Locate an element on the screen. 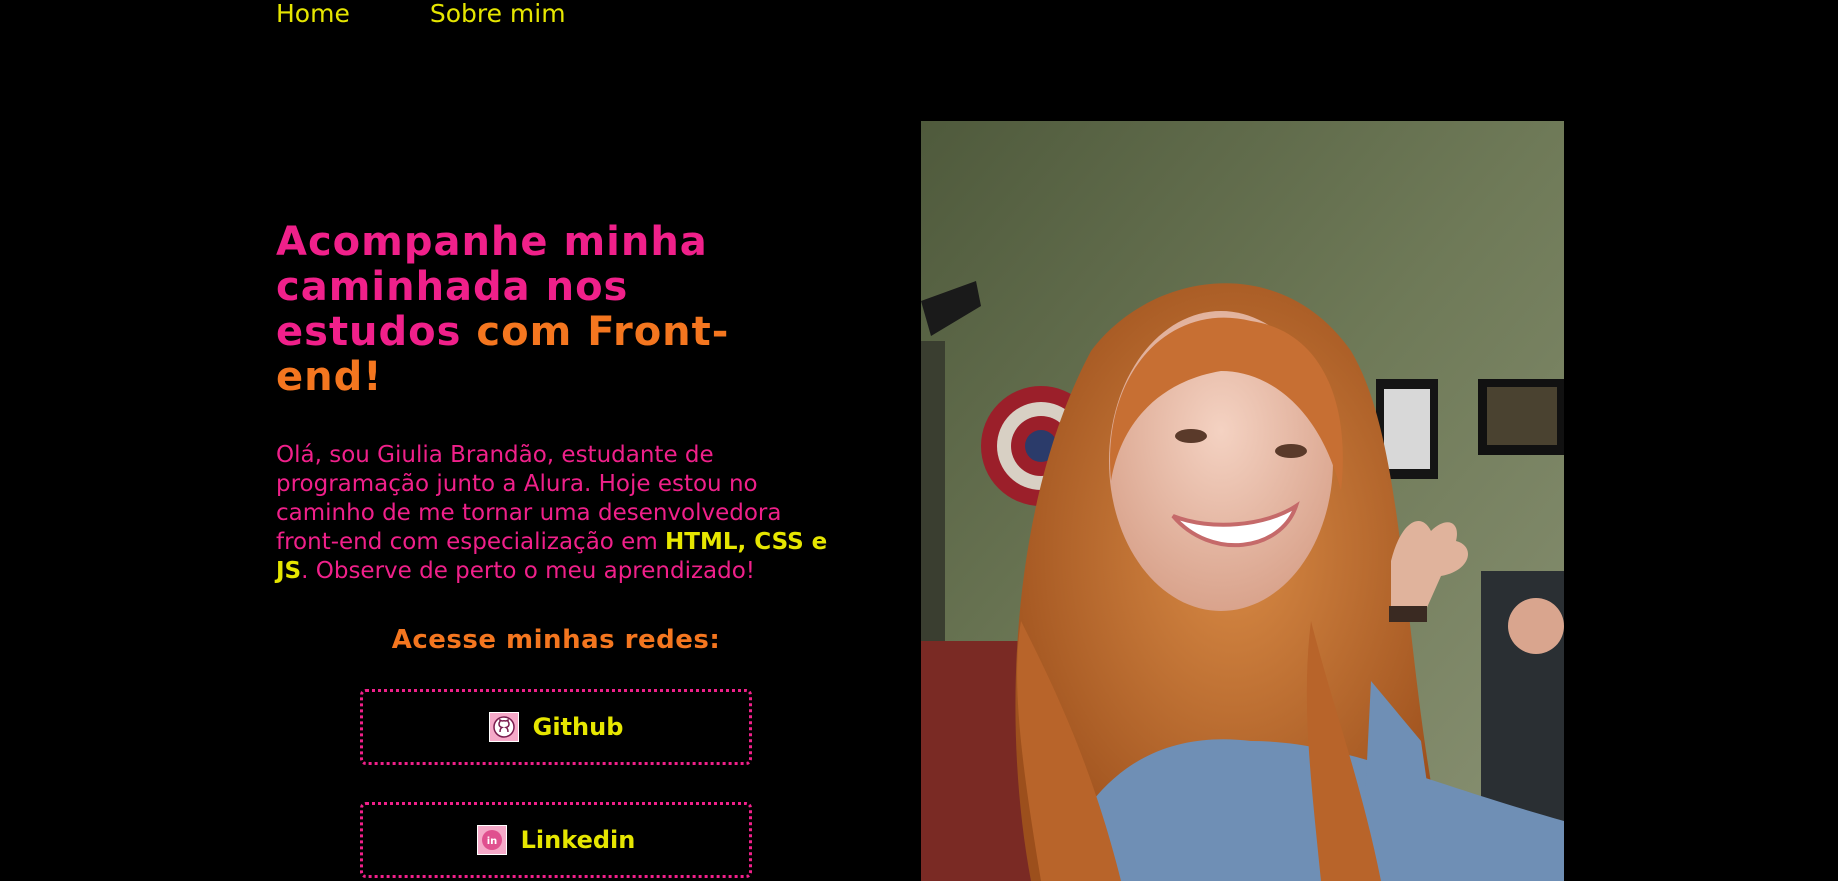 Image resolution: width=1838 pixels, height=881 pixels. github-icon is located at coordinates (503, 727).